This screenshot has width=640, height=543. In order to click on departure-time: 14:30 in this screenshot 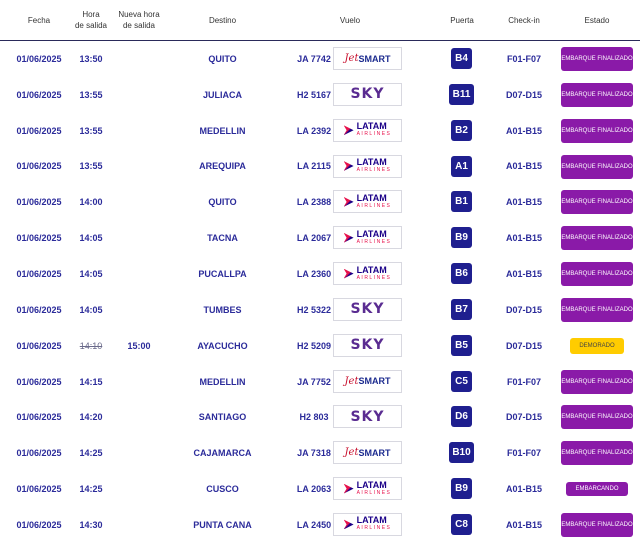, I will do `click(91, 524)`.